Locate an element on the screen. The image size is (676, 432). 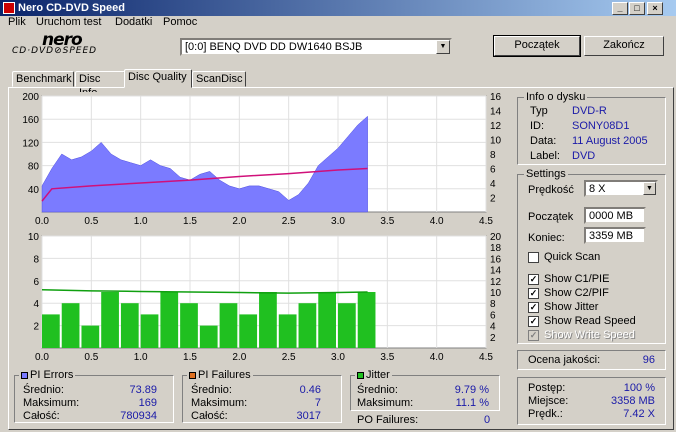
jitter-max-label: Maksimum: is located at coordinates (385, 403).